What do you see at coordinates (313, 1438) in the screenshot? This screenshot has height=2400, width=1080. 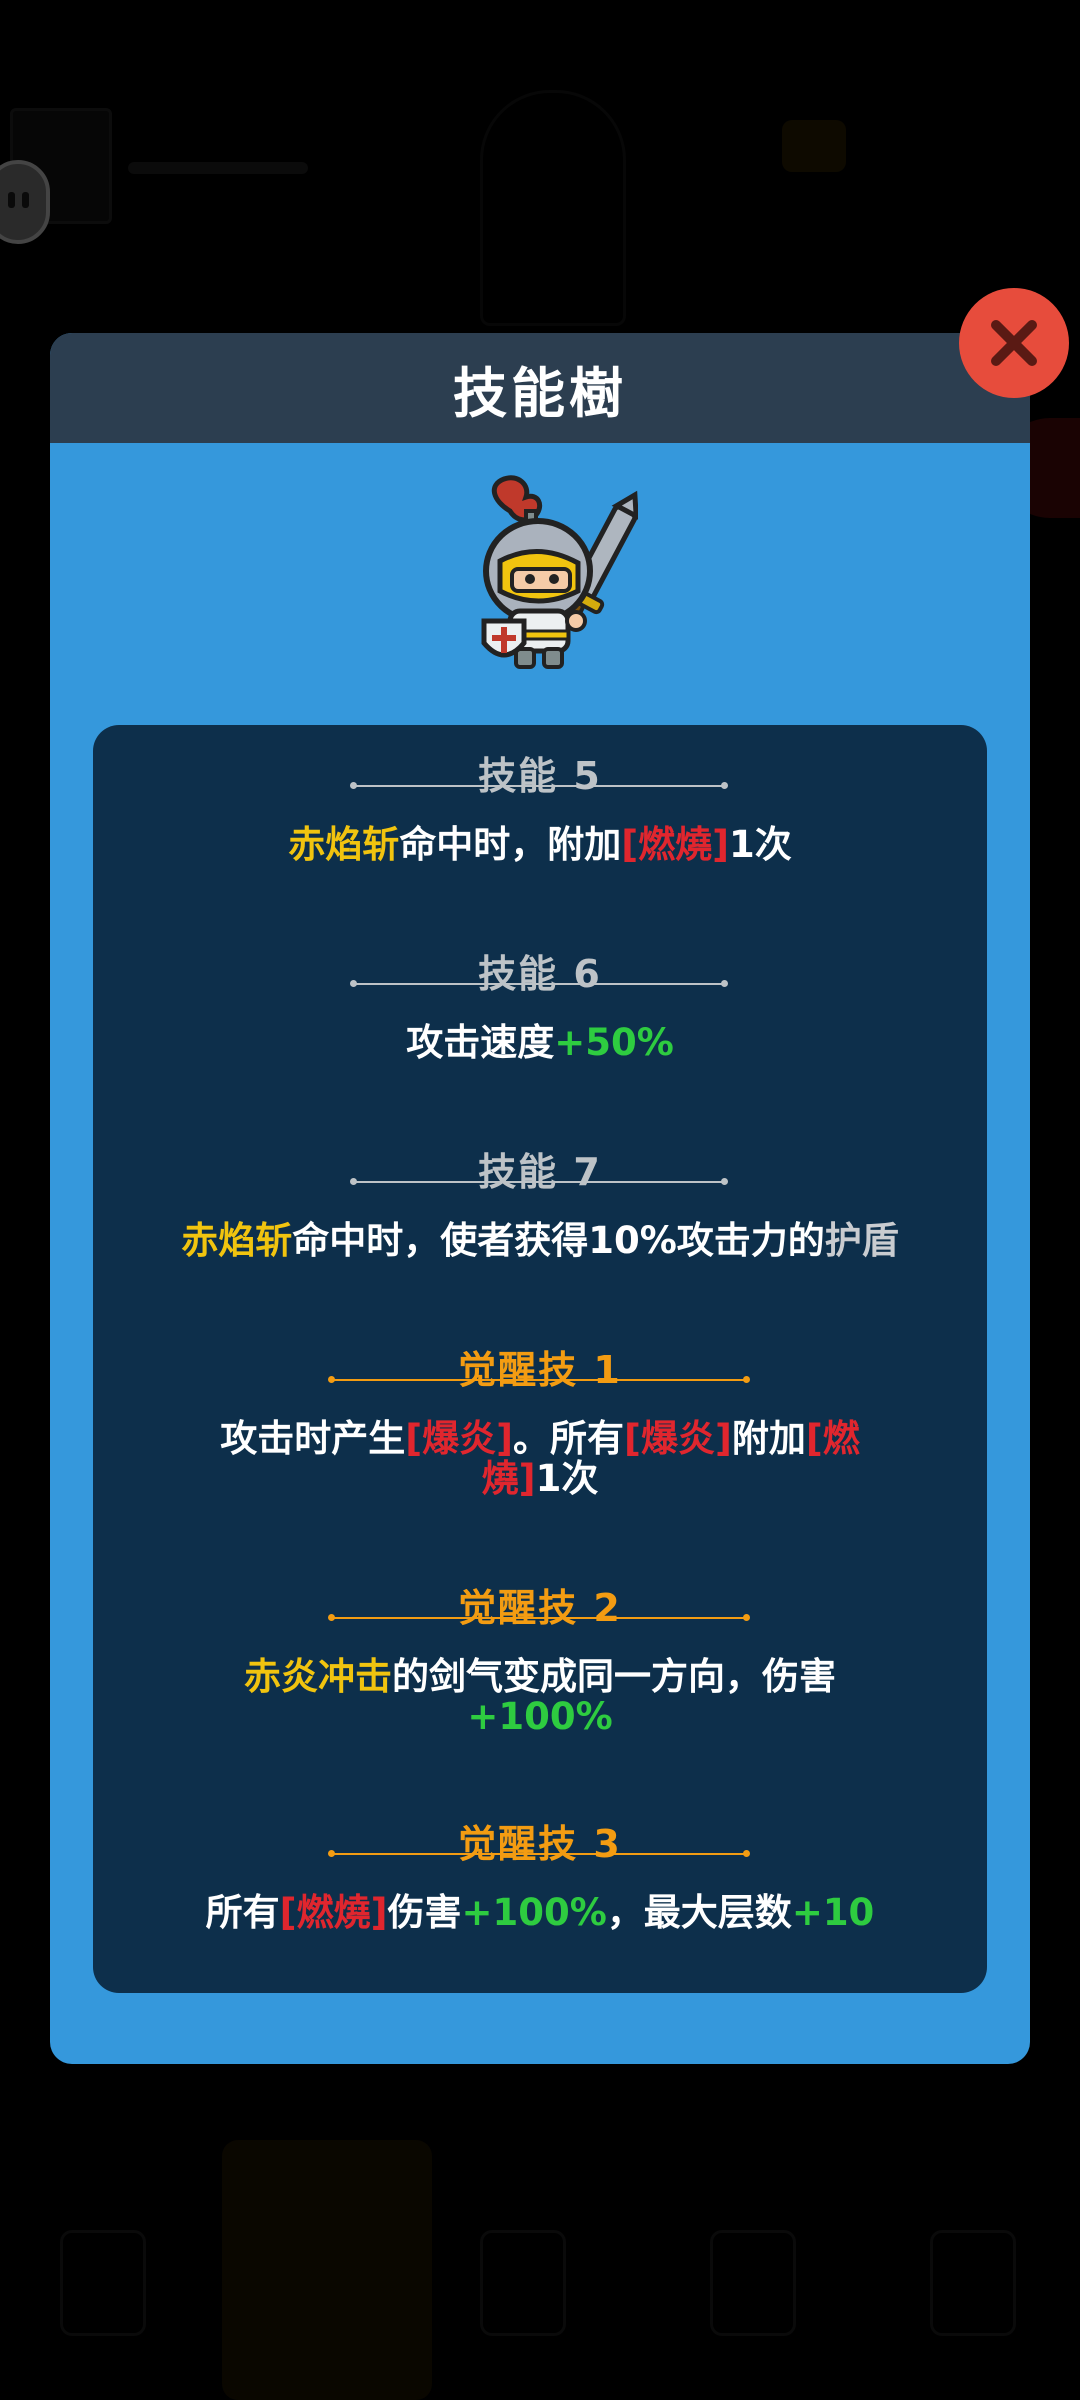 I see `skill-text: 攻击时产生` at bounding box center [313, 1438].